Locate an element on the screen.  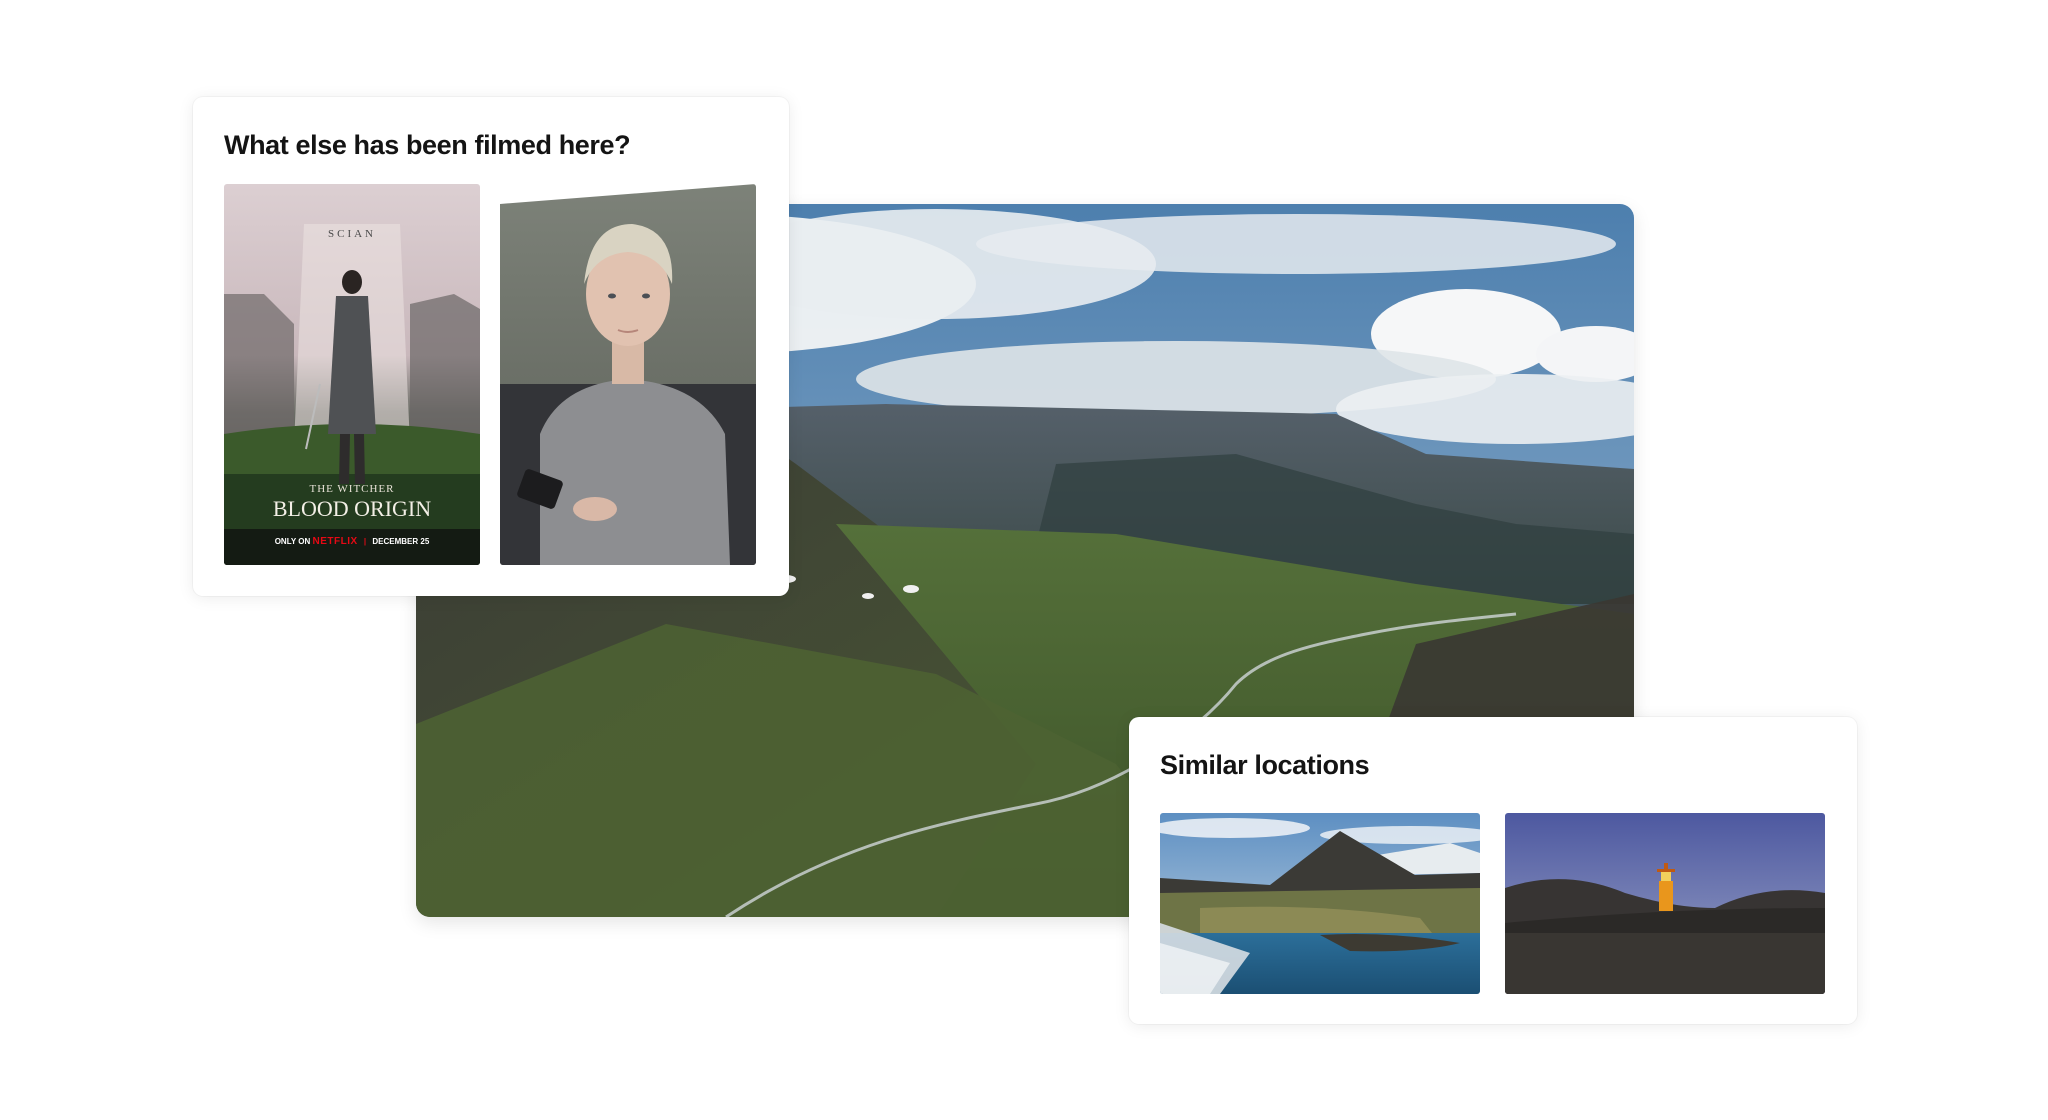
similar-location-lighthouse is located at coordinates (1665, 903).